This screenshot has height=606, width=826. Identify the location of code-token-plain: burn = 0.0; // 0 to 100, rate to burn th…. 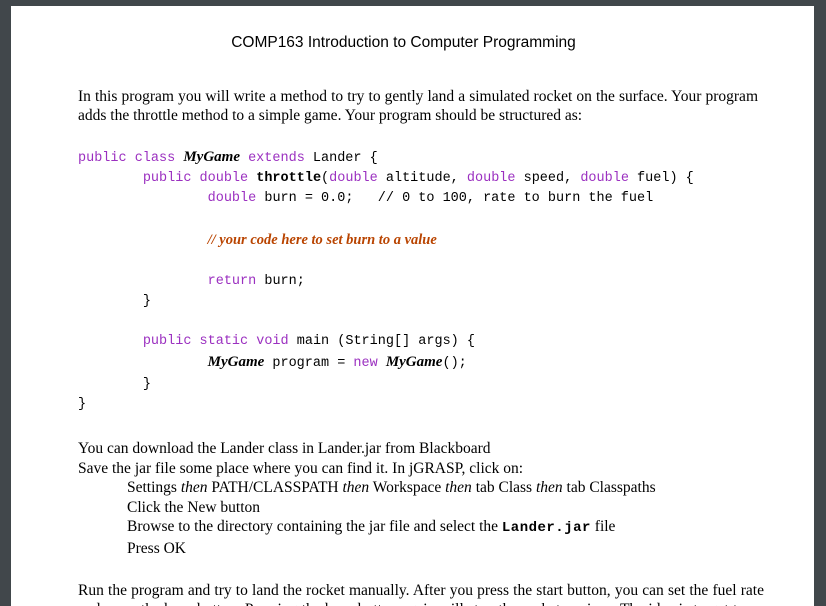
(459, 199).